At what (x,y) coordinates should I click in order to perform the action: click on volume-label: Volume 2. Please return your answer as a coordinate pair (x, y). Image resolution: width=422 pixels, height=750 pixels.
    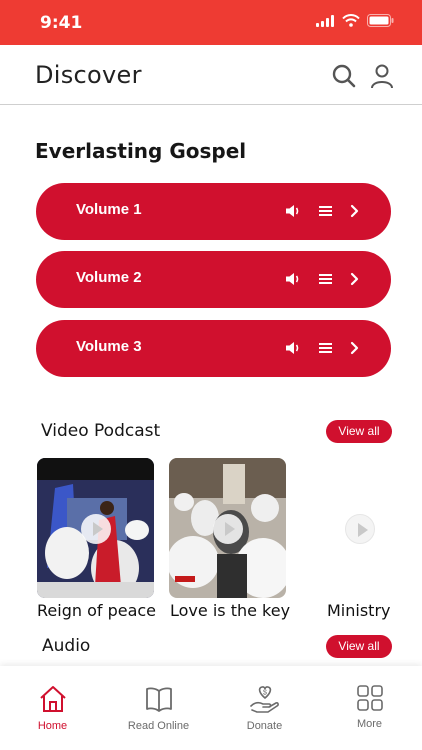
    Looking at the image, I should click on (109, 277).